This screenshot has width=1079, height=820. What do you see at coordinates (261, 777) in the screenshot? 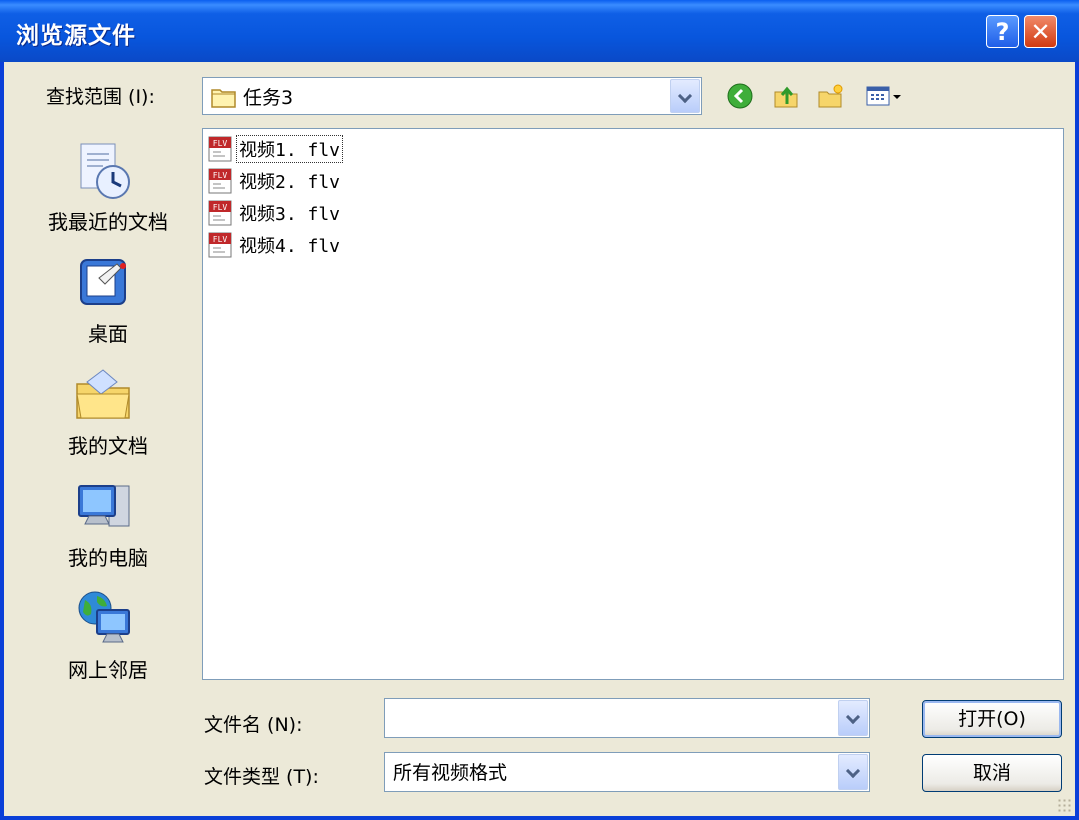
I see `file-type-label: 文件类型 (T):` at bounding box center [261, 777].